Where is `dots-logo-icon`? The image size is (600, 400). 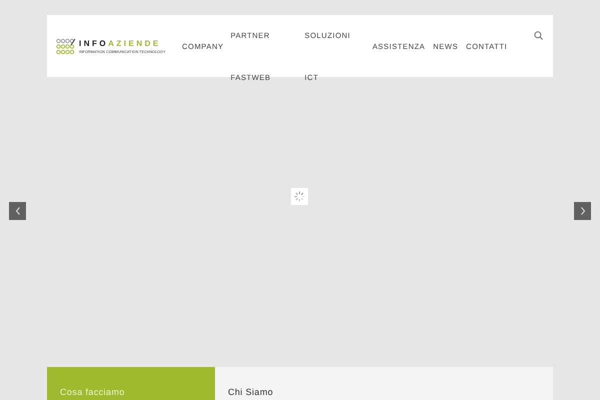 dots-logo-icon is located at coordinates (66, 46).